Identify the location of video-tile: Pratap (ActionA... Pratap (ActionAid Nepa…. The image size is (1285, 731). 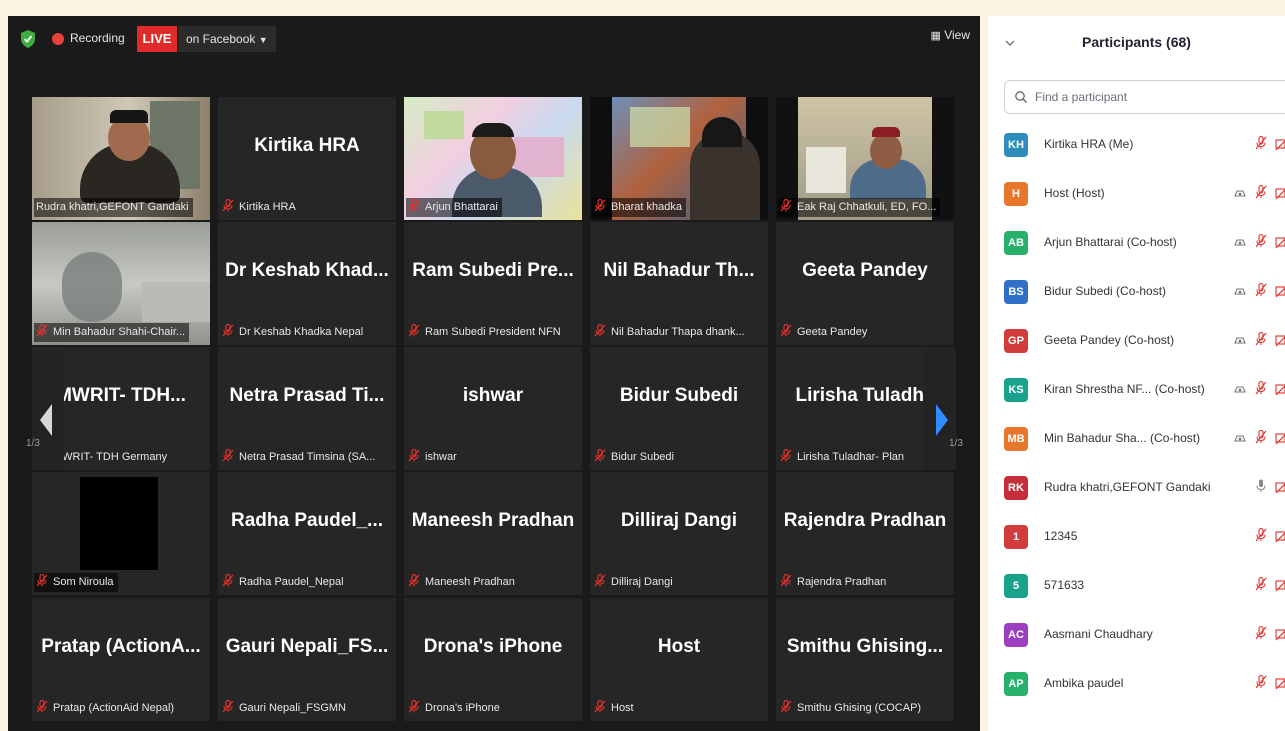
(121, 659).